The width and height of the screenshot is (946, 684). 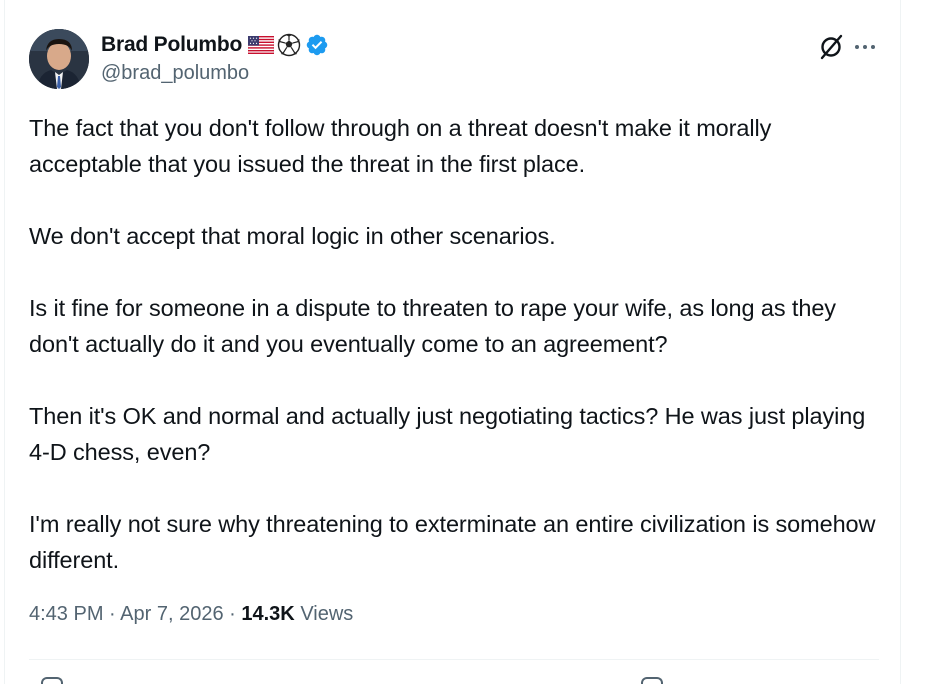 I want to click on tweet-header: Brad Polumbo @brad_polumbo, so click(x=454, y=60).